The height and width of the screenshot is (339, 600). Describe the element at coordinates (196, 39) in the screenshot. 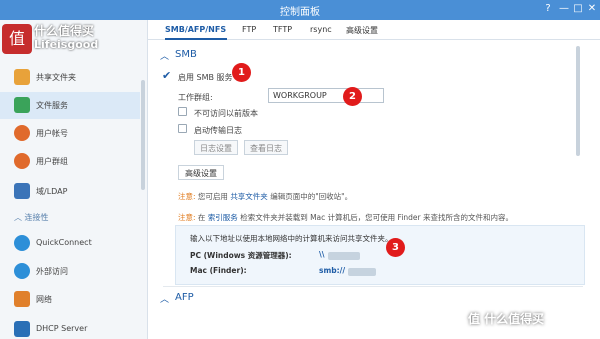

I see `active-tab-indicator` at that location.